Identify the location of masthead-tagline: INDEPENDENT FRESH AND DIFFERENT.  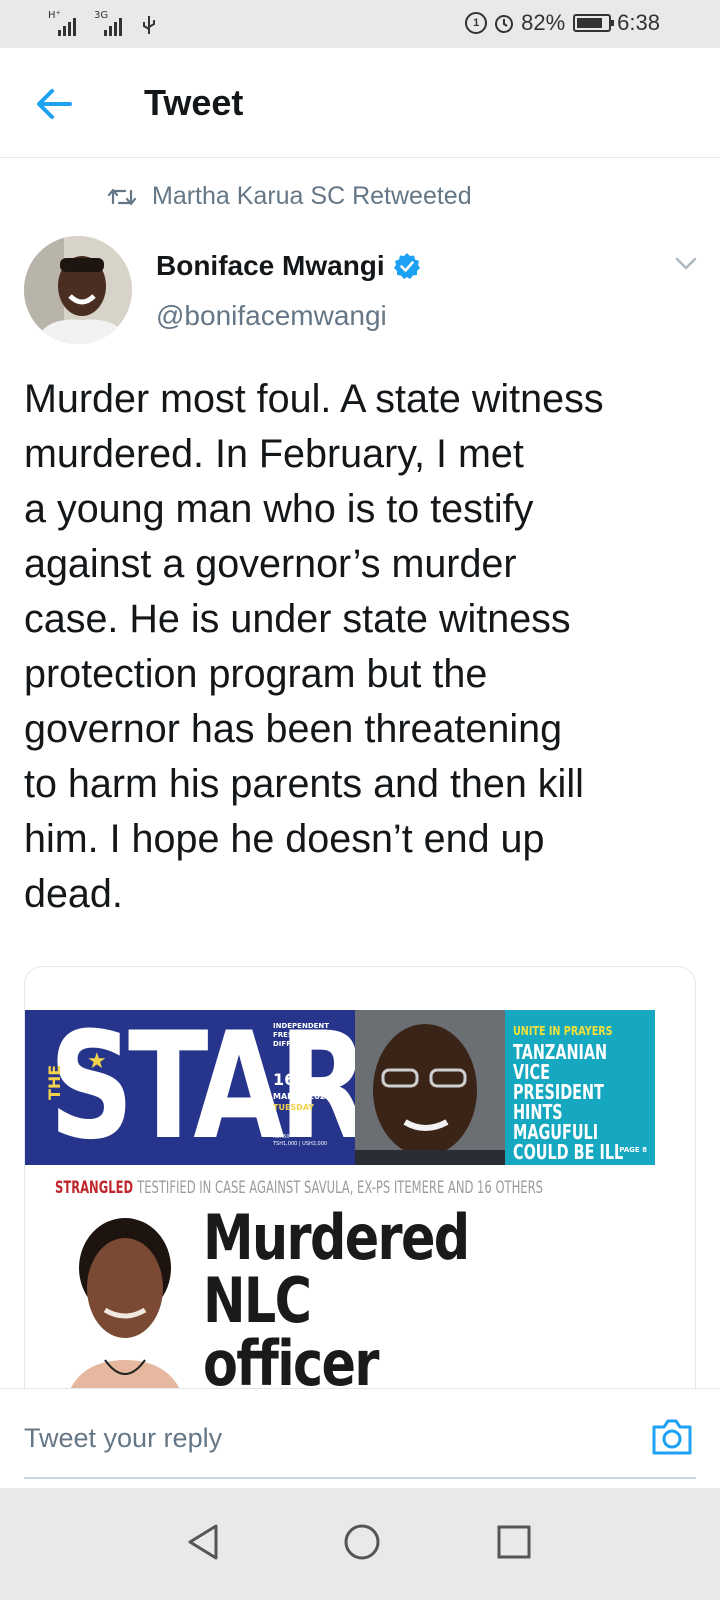
(301, 1035).